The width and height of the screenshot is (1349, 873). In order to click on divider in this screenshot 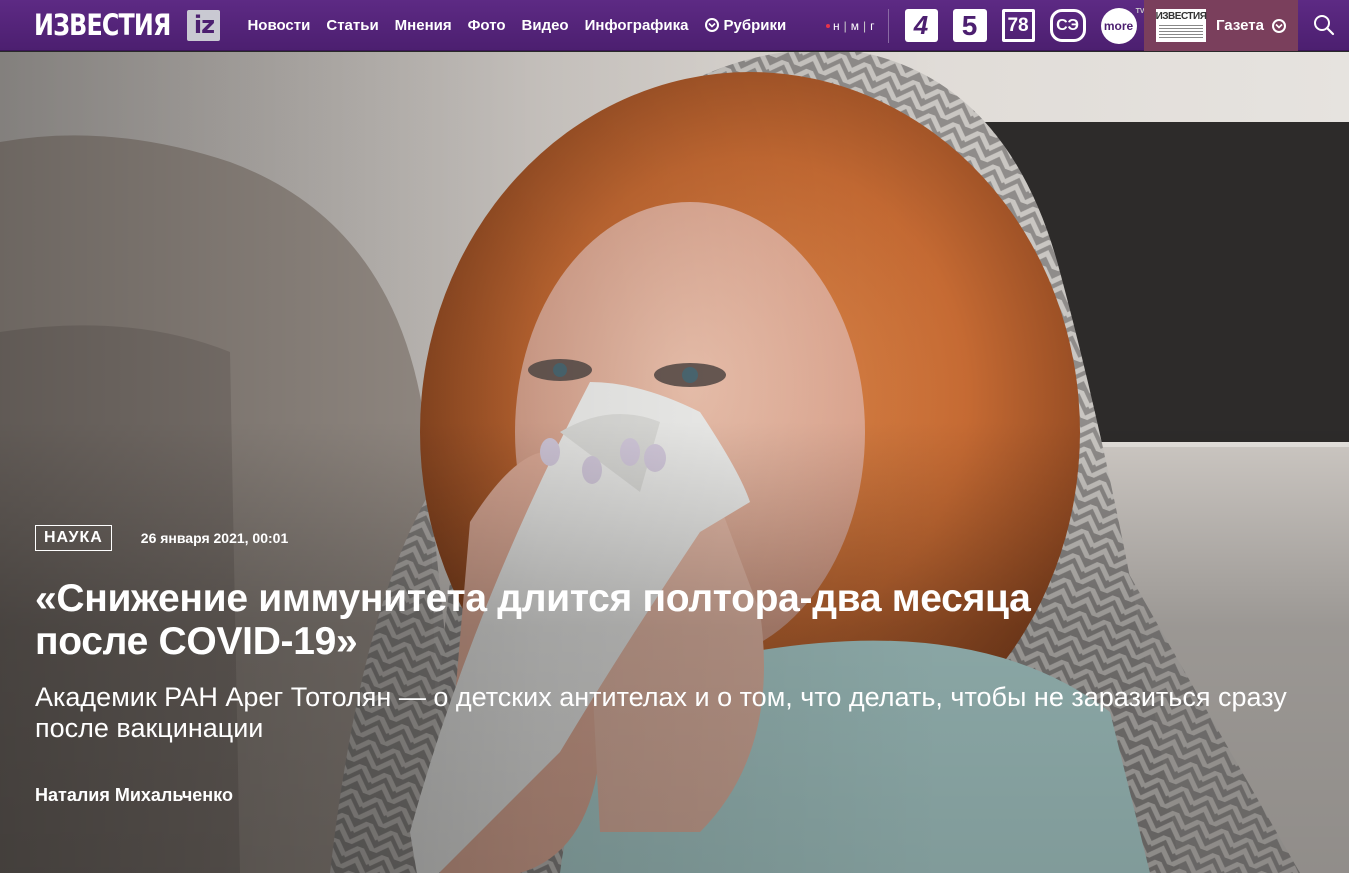, I will do `click(888, 25)`.